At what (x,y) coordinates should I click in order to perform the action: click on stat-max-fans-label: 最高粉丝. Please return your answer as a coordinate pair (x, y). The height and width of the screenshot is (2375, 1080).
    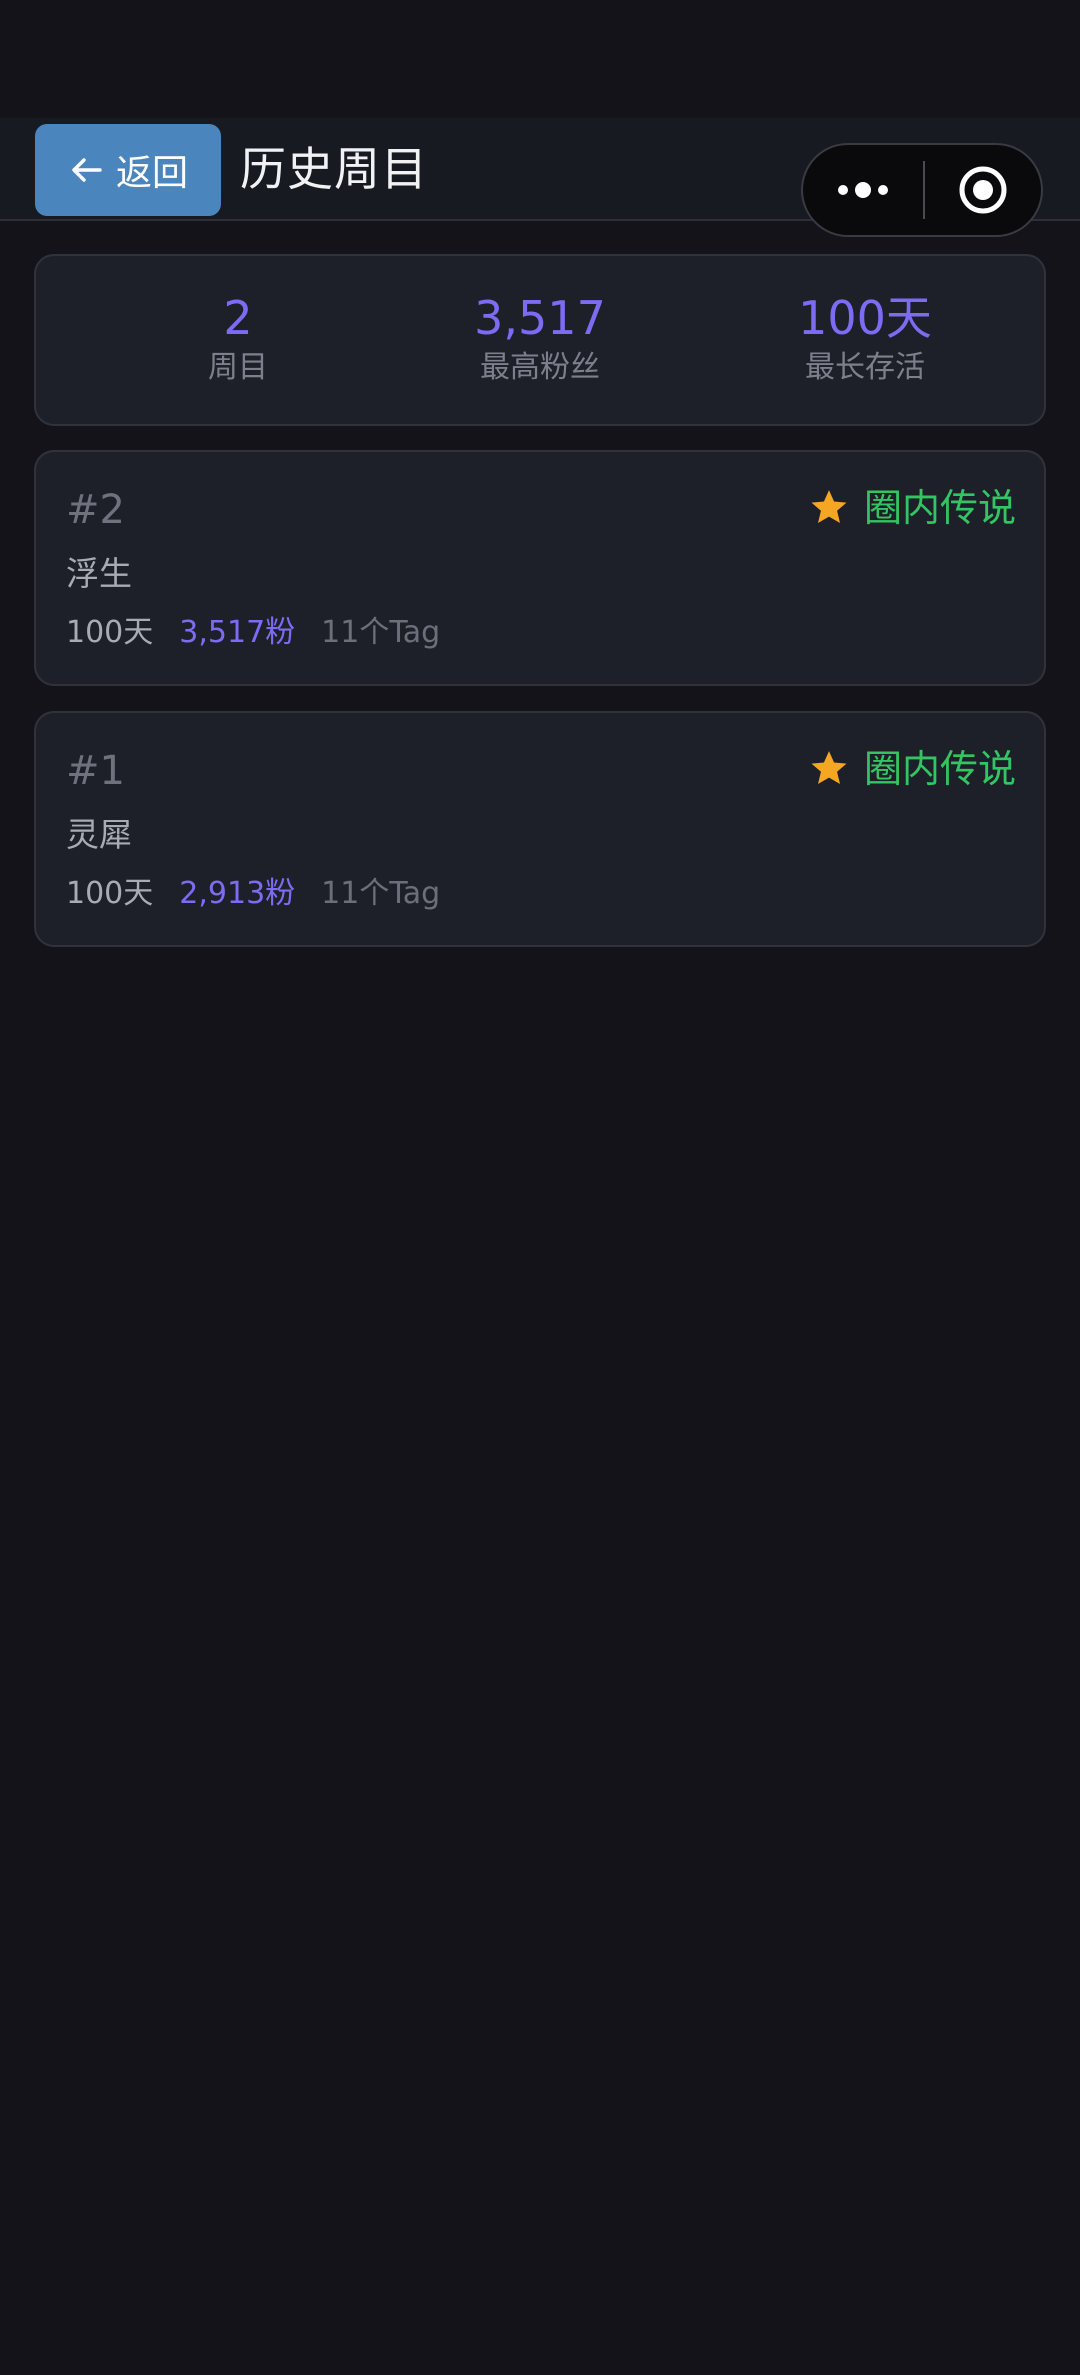
    Looking at the image, I should click on (540, 367).